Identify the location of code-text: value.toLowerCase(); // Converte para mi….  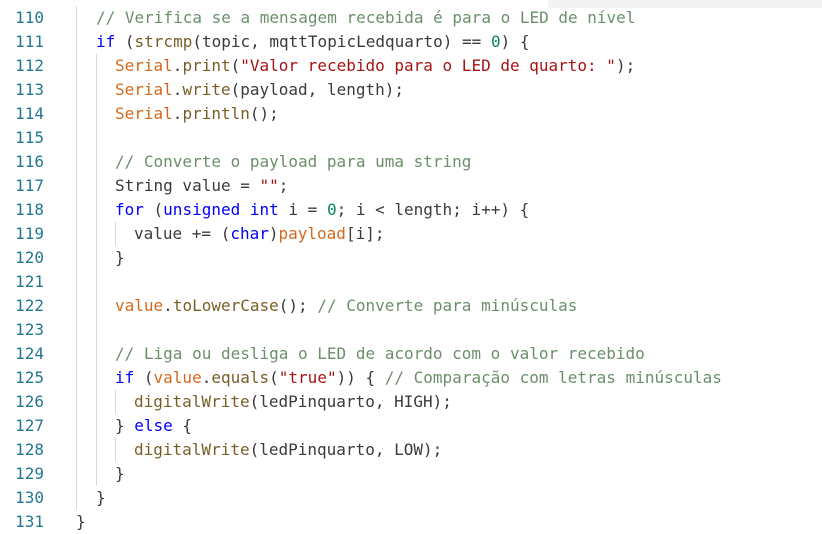
(346, 306).